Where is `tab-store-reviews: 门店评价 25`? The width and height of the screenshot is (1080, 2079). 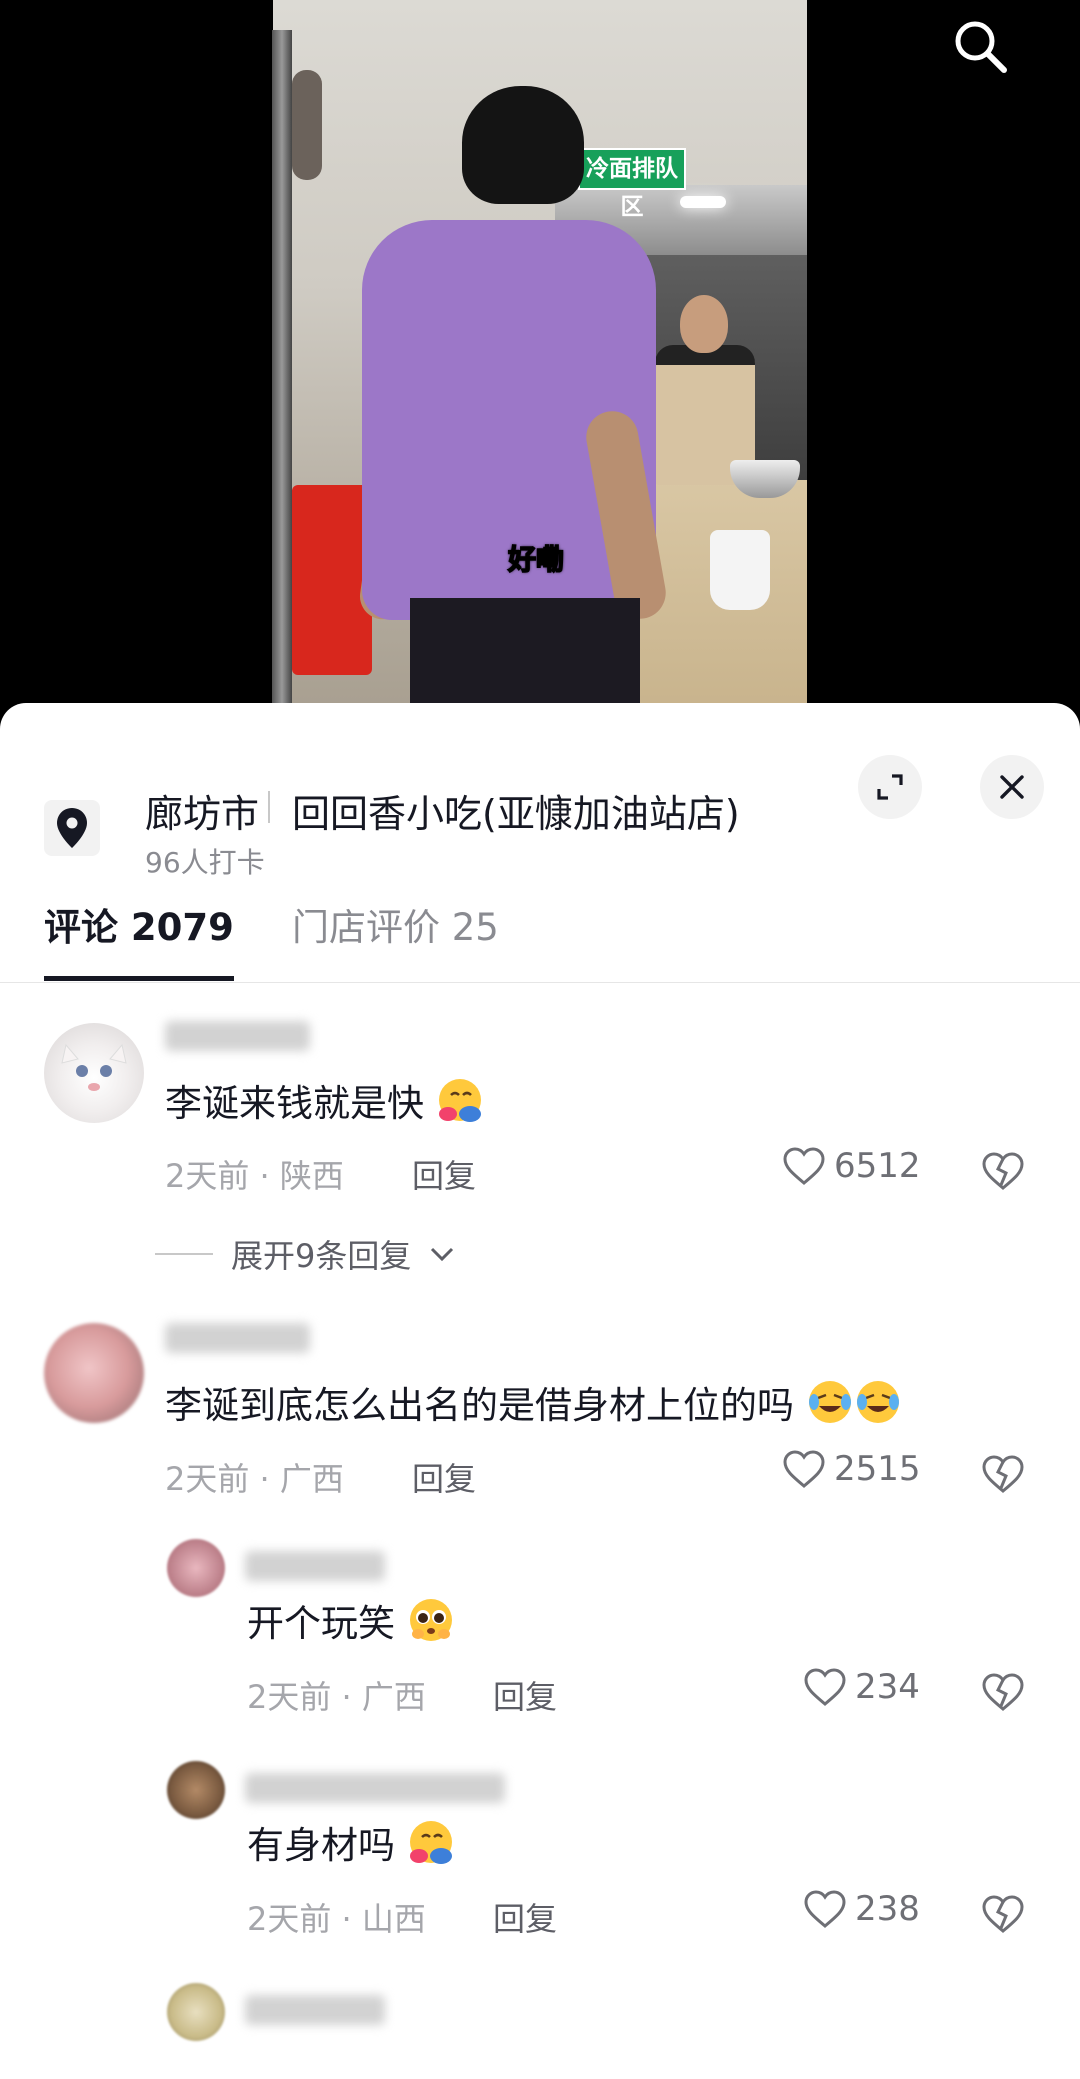
tab-store-reviews: 门店评价 25 is located at coordinates (395, 933).